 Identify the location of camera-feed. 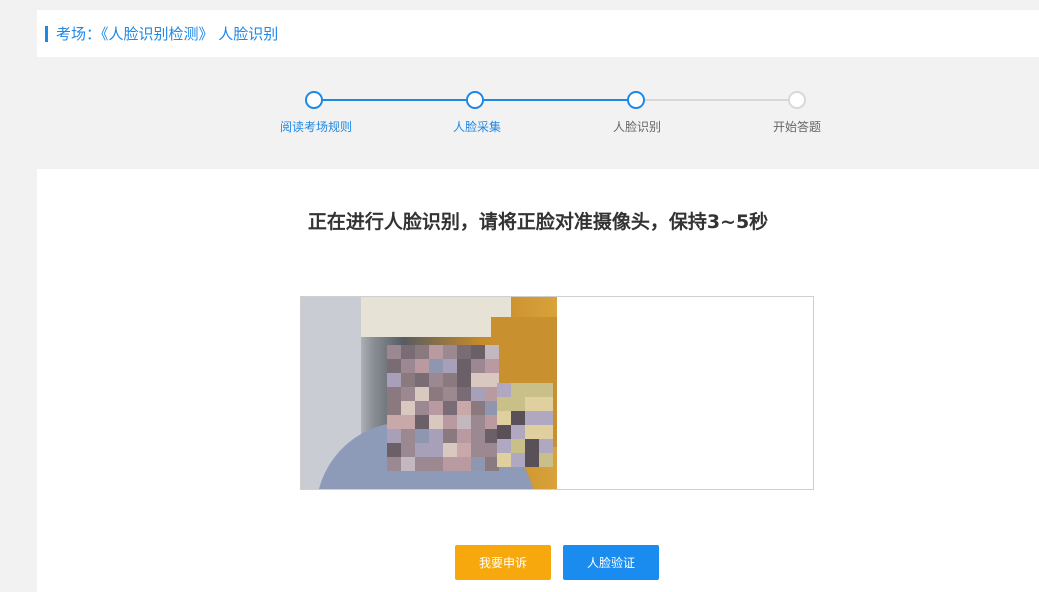
(429, 393).